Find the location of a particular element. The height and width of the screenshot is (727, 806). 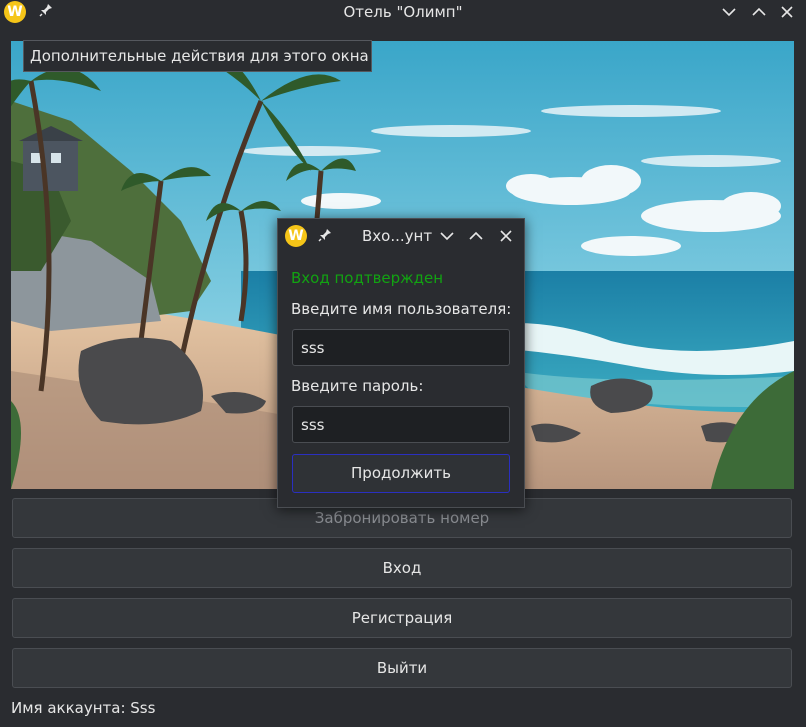

exit-button: Выйти is located at coordinates (402, 668).